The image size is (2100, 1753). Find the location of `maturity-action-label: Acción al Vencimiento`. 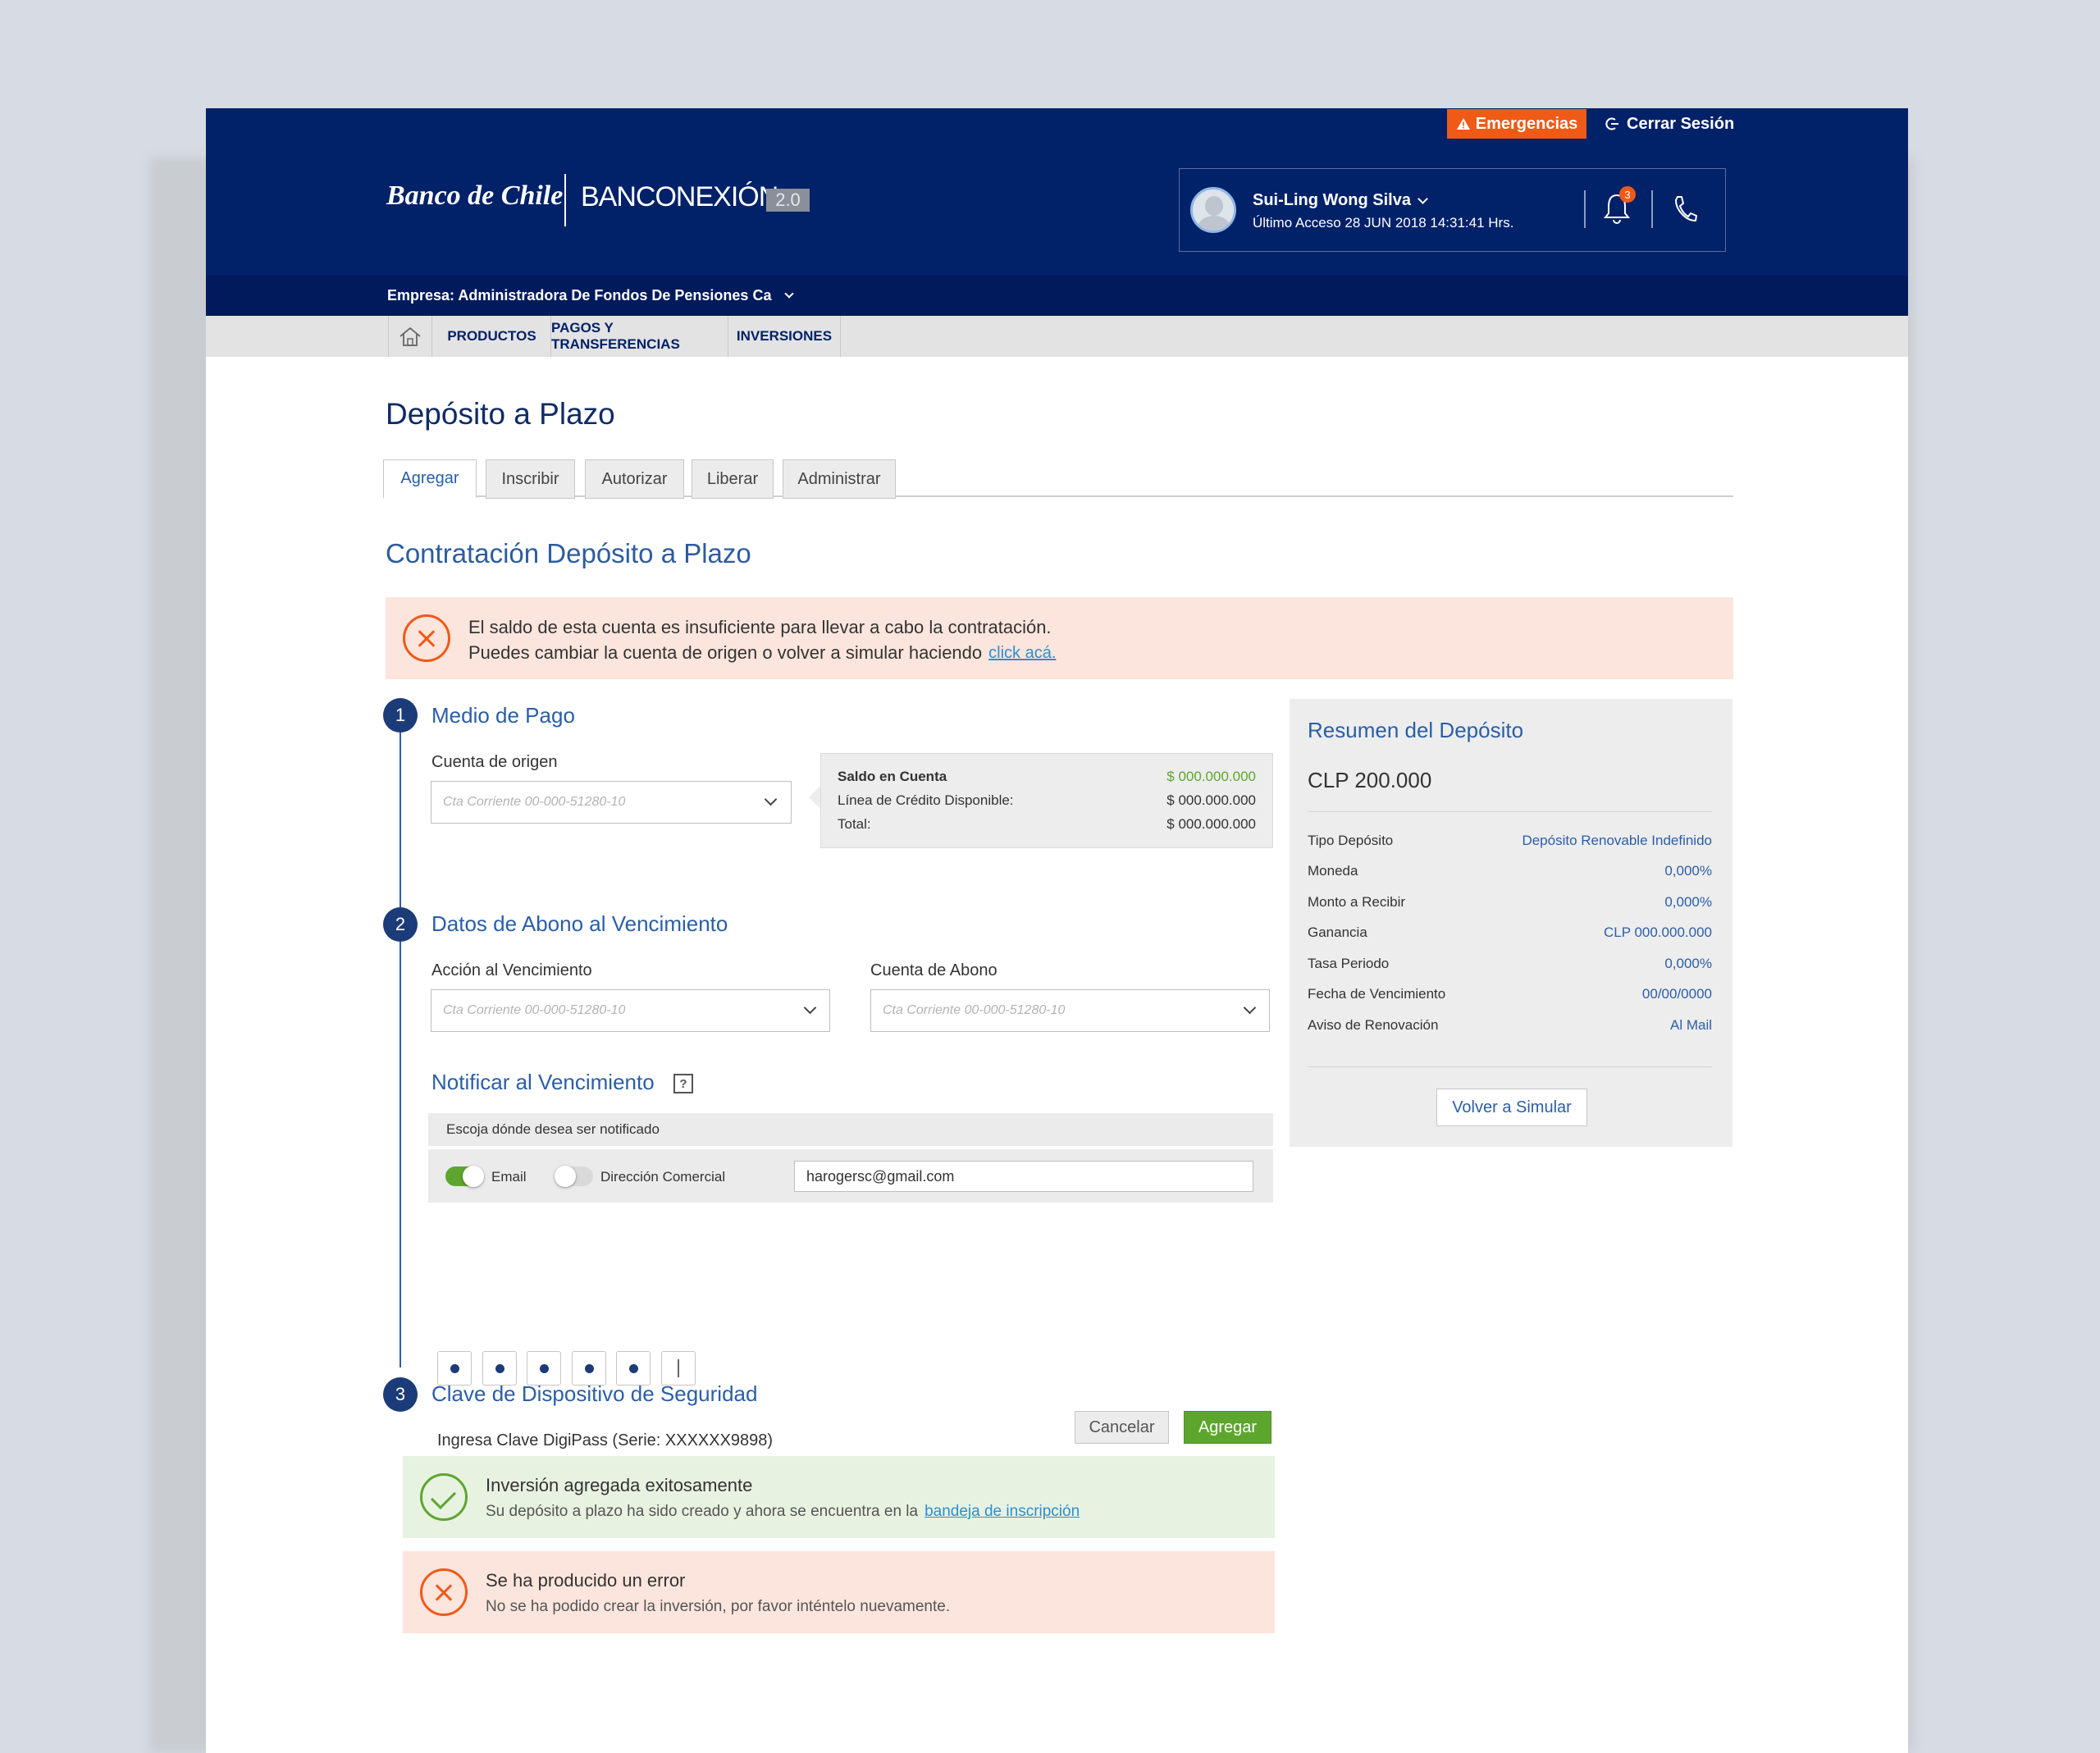

maturity-action-label: Acción al Vencimiento is located at coordinates (512, 970).